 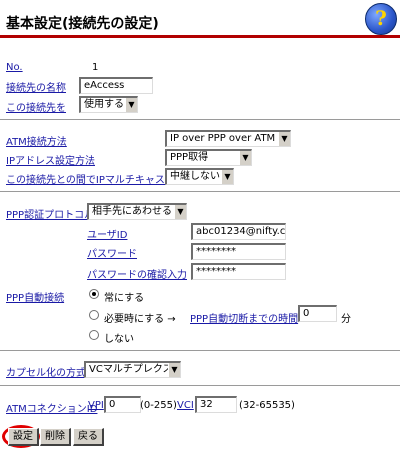 I want to click on multicast-label: この接続先との間でIPマルチキャストを, so click(x=95, y=178).